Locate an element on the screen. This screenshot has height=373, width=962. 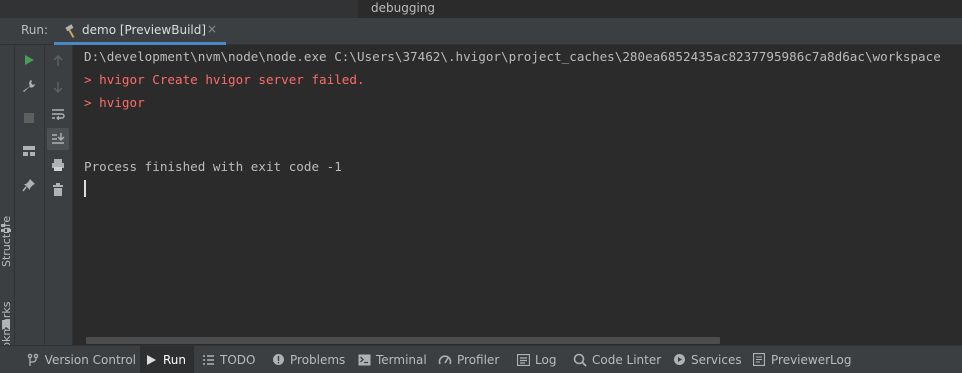
terminal-icon is located at coordinates (364, 360).